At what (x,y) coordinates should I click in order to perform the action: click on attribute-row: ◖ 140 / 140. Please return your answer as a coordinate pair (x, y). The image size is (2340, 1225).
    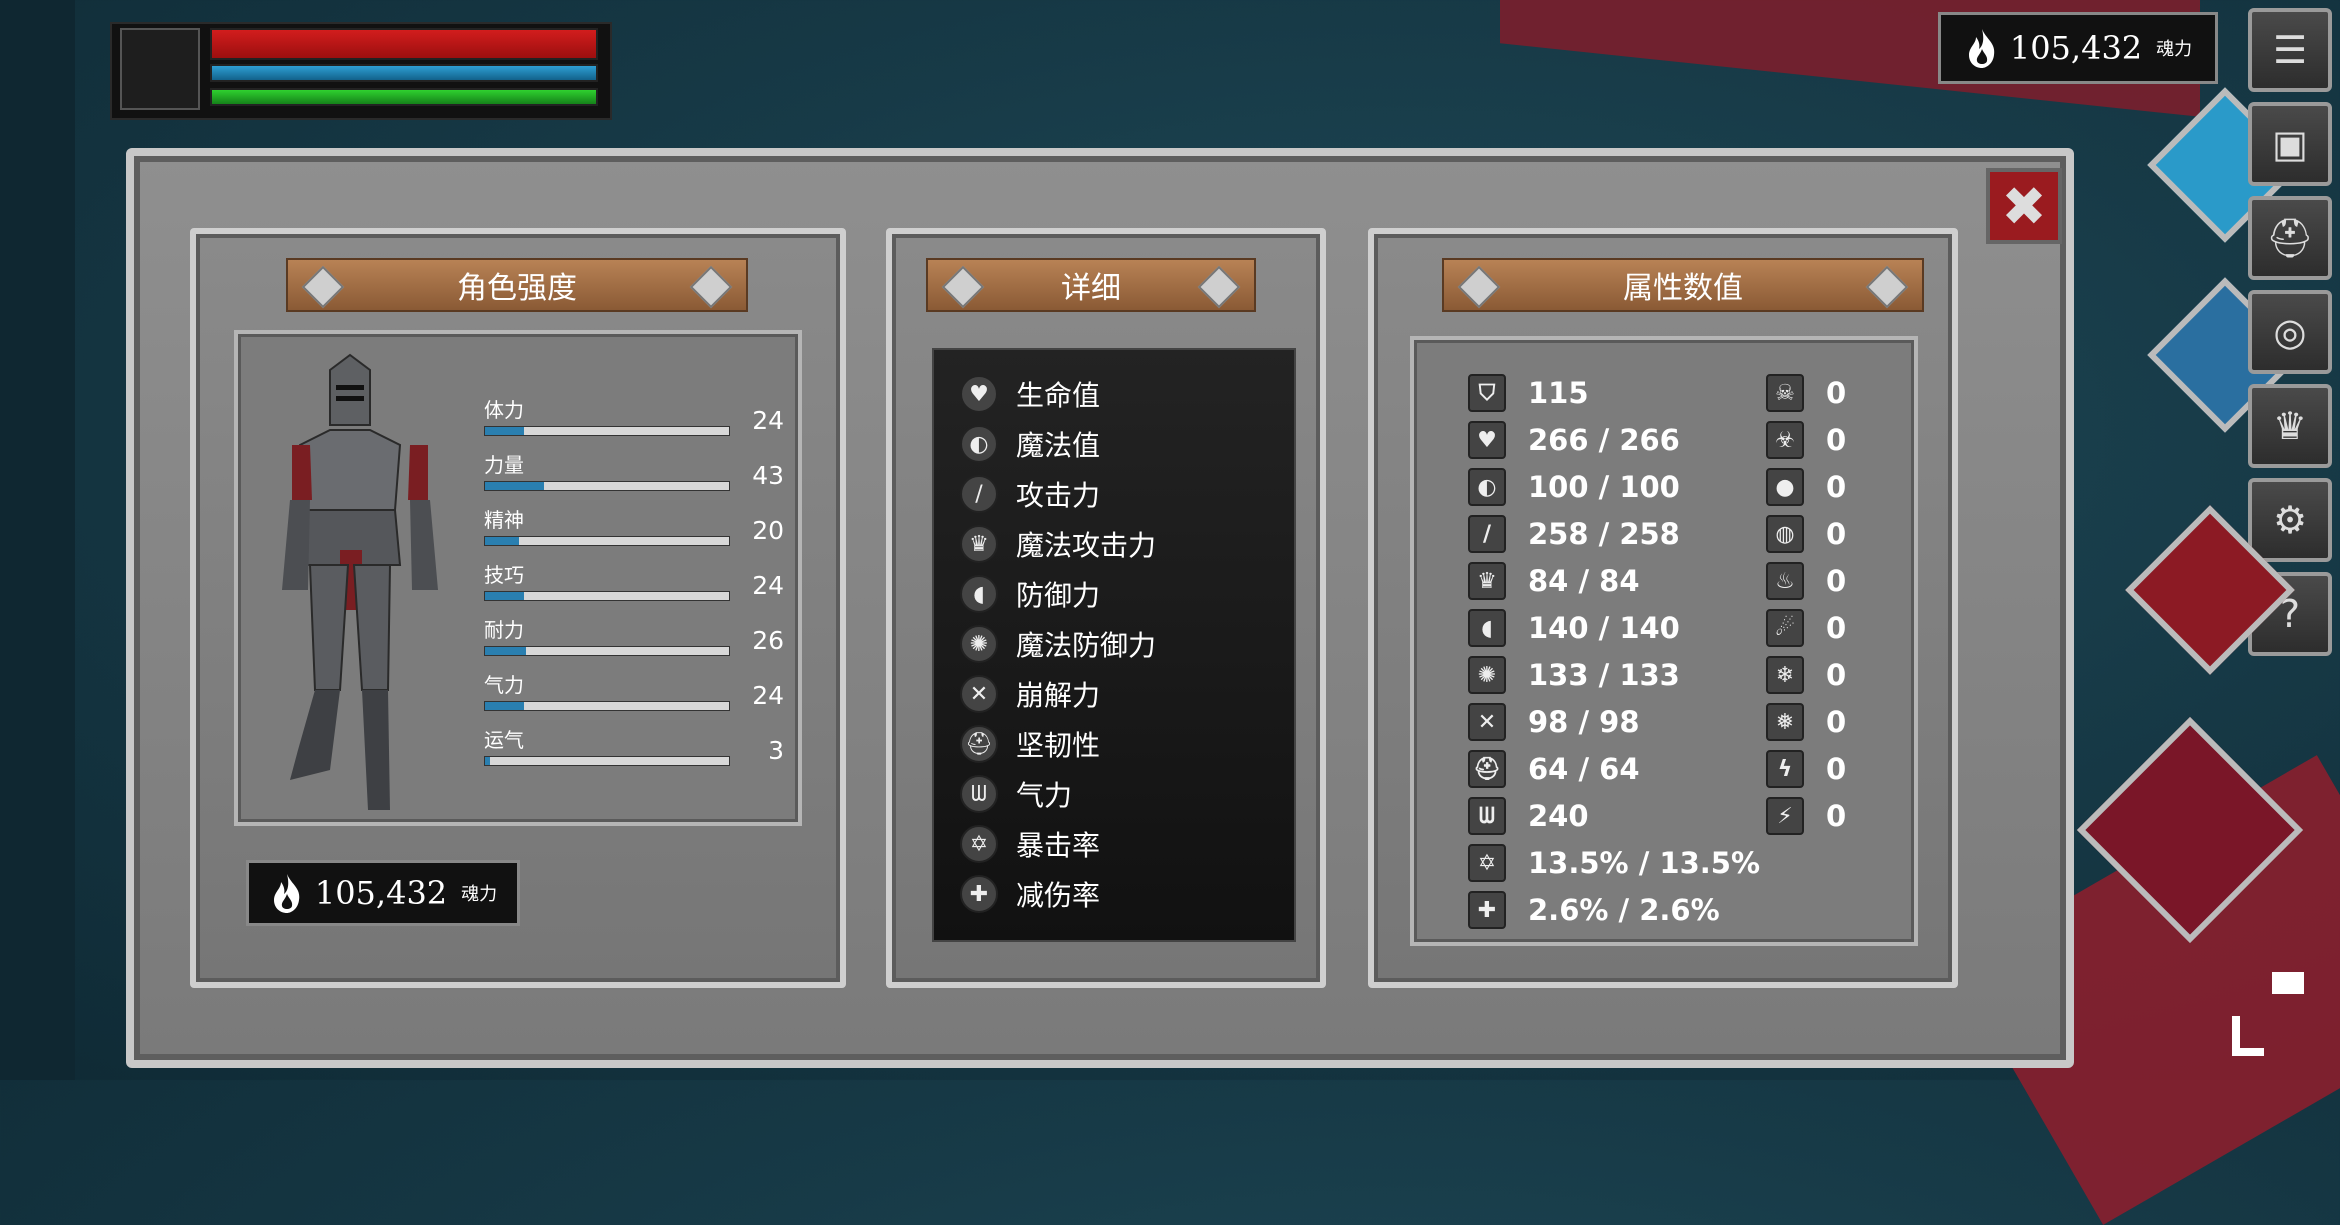
    Looking at the image, I should click on (1574, 628).